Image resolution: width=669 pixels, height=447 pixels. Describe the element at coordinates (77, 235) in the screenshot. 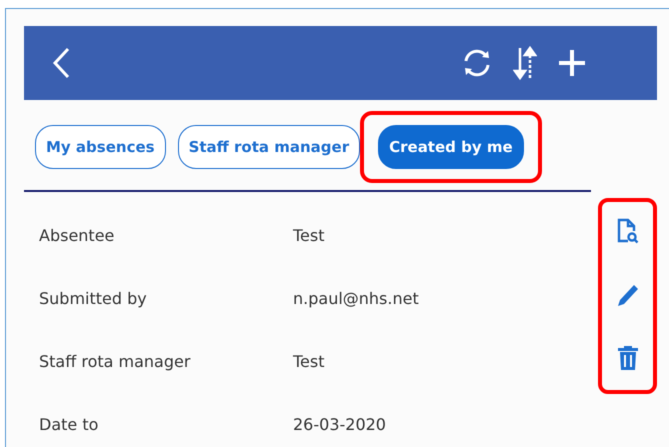

I see `field-label: Absentee` at that location.